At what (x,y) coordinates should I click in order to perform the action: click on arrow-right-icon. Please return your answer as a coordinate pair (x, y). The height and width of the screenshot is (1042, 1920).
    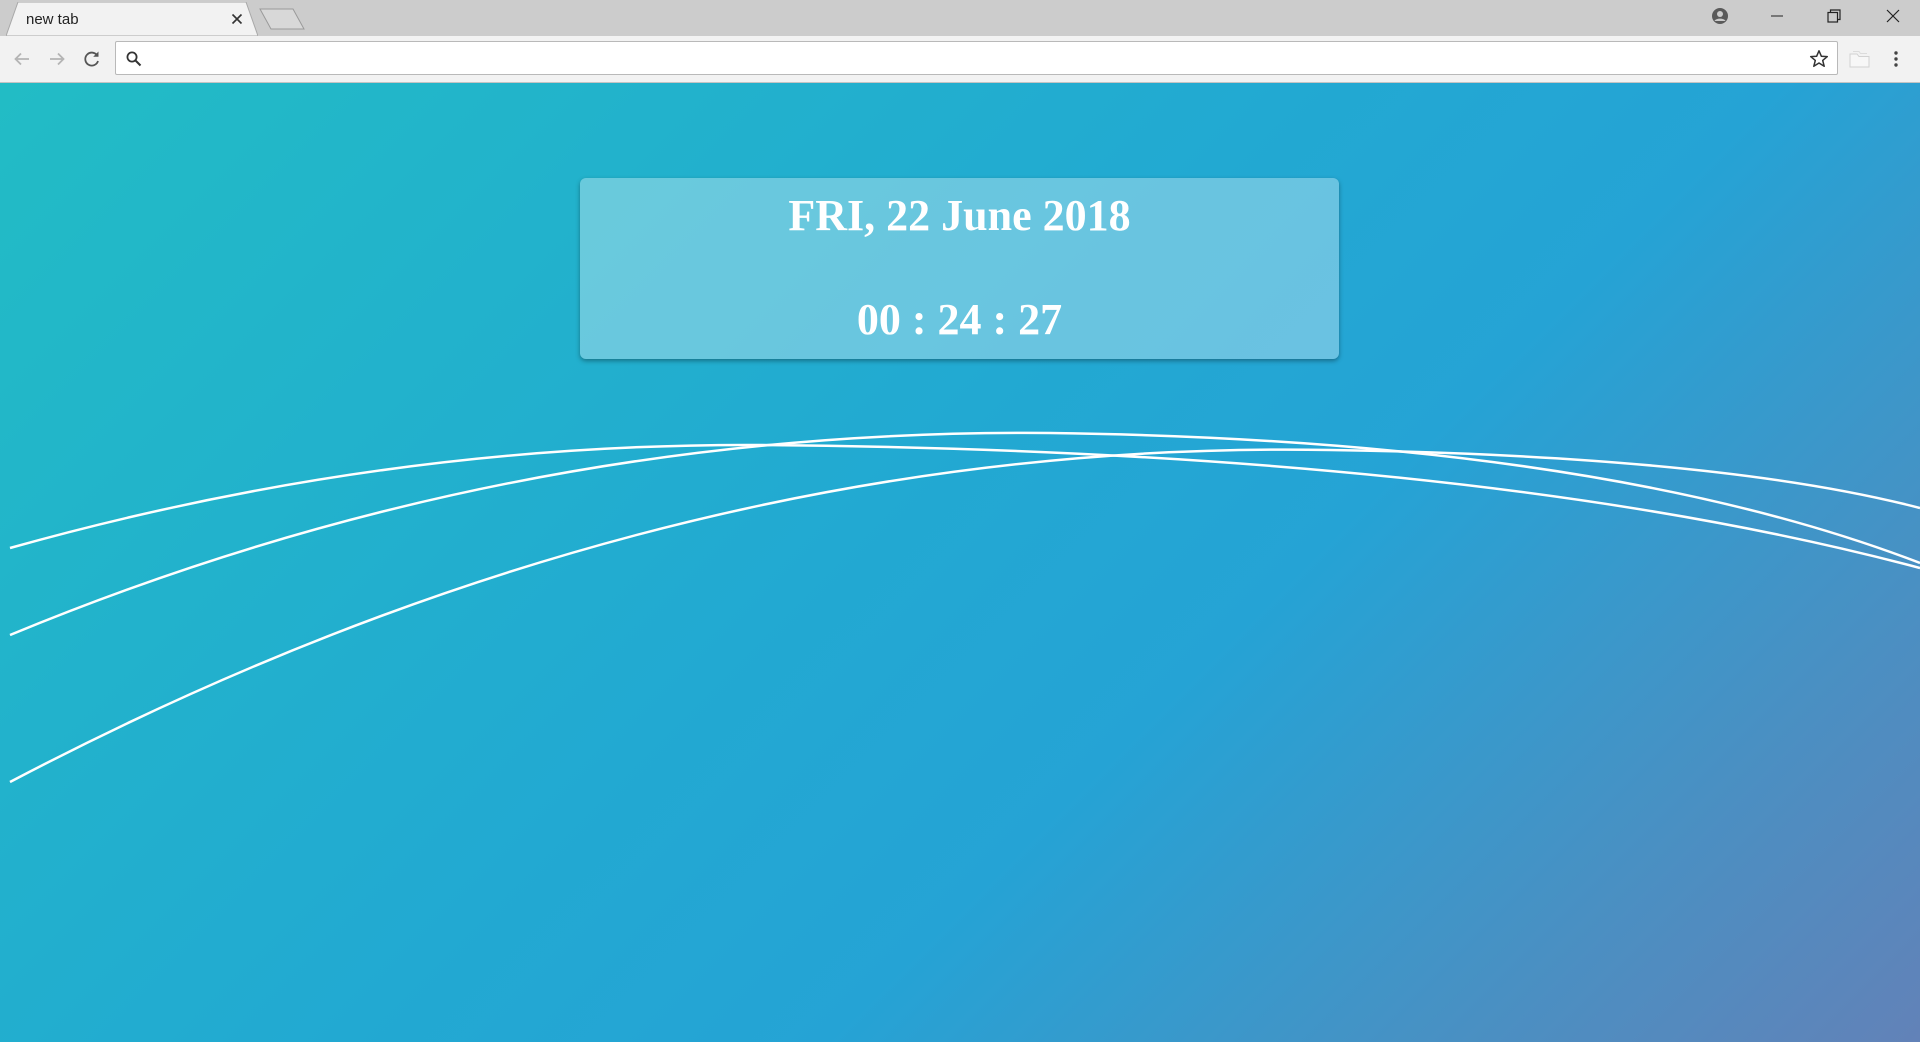
    Looking at the image, I should click on (57, 59).